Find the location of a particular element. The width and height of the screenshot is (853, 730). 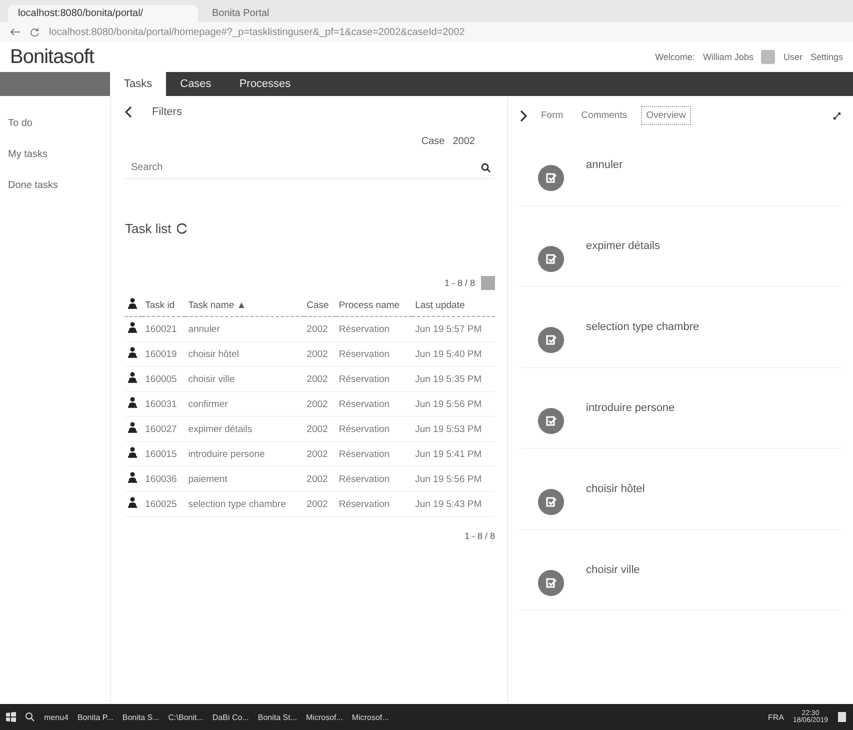

table-cell: 160027 is located at coordinates (164, 429).